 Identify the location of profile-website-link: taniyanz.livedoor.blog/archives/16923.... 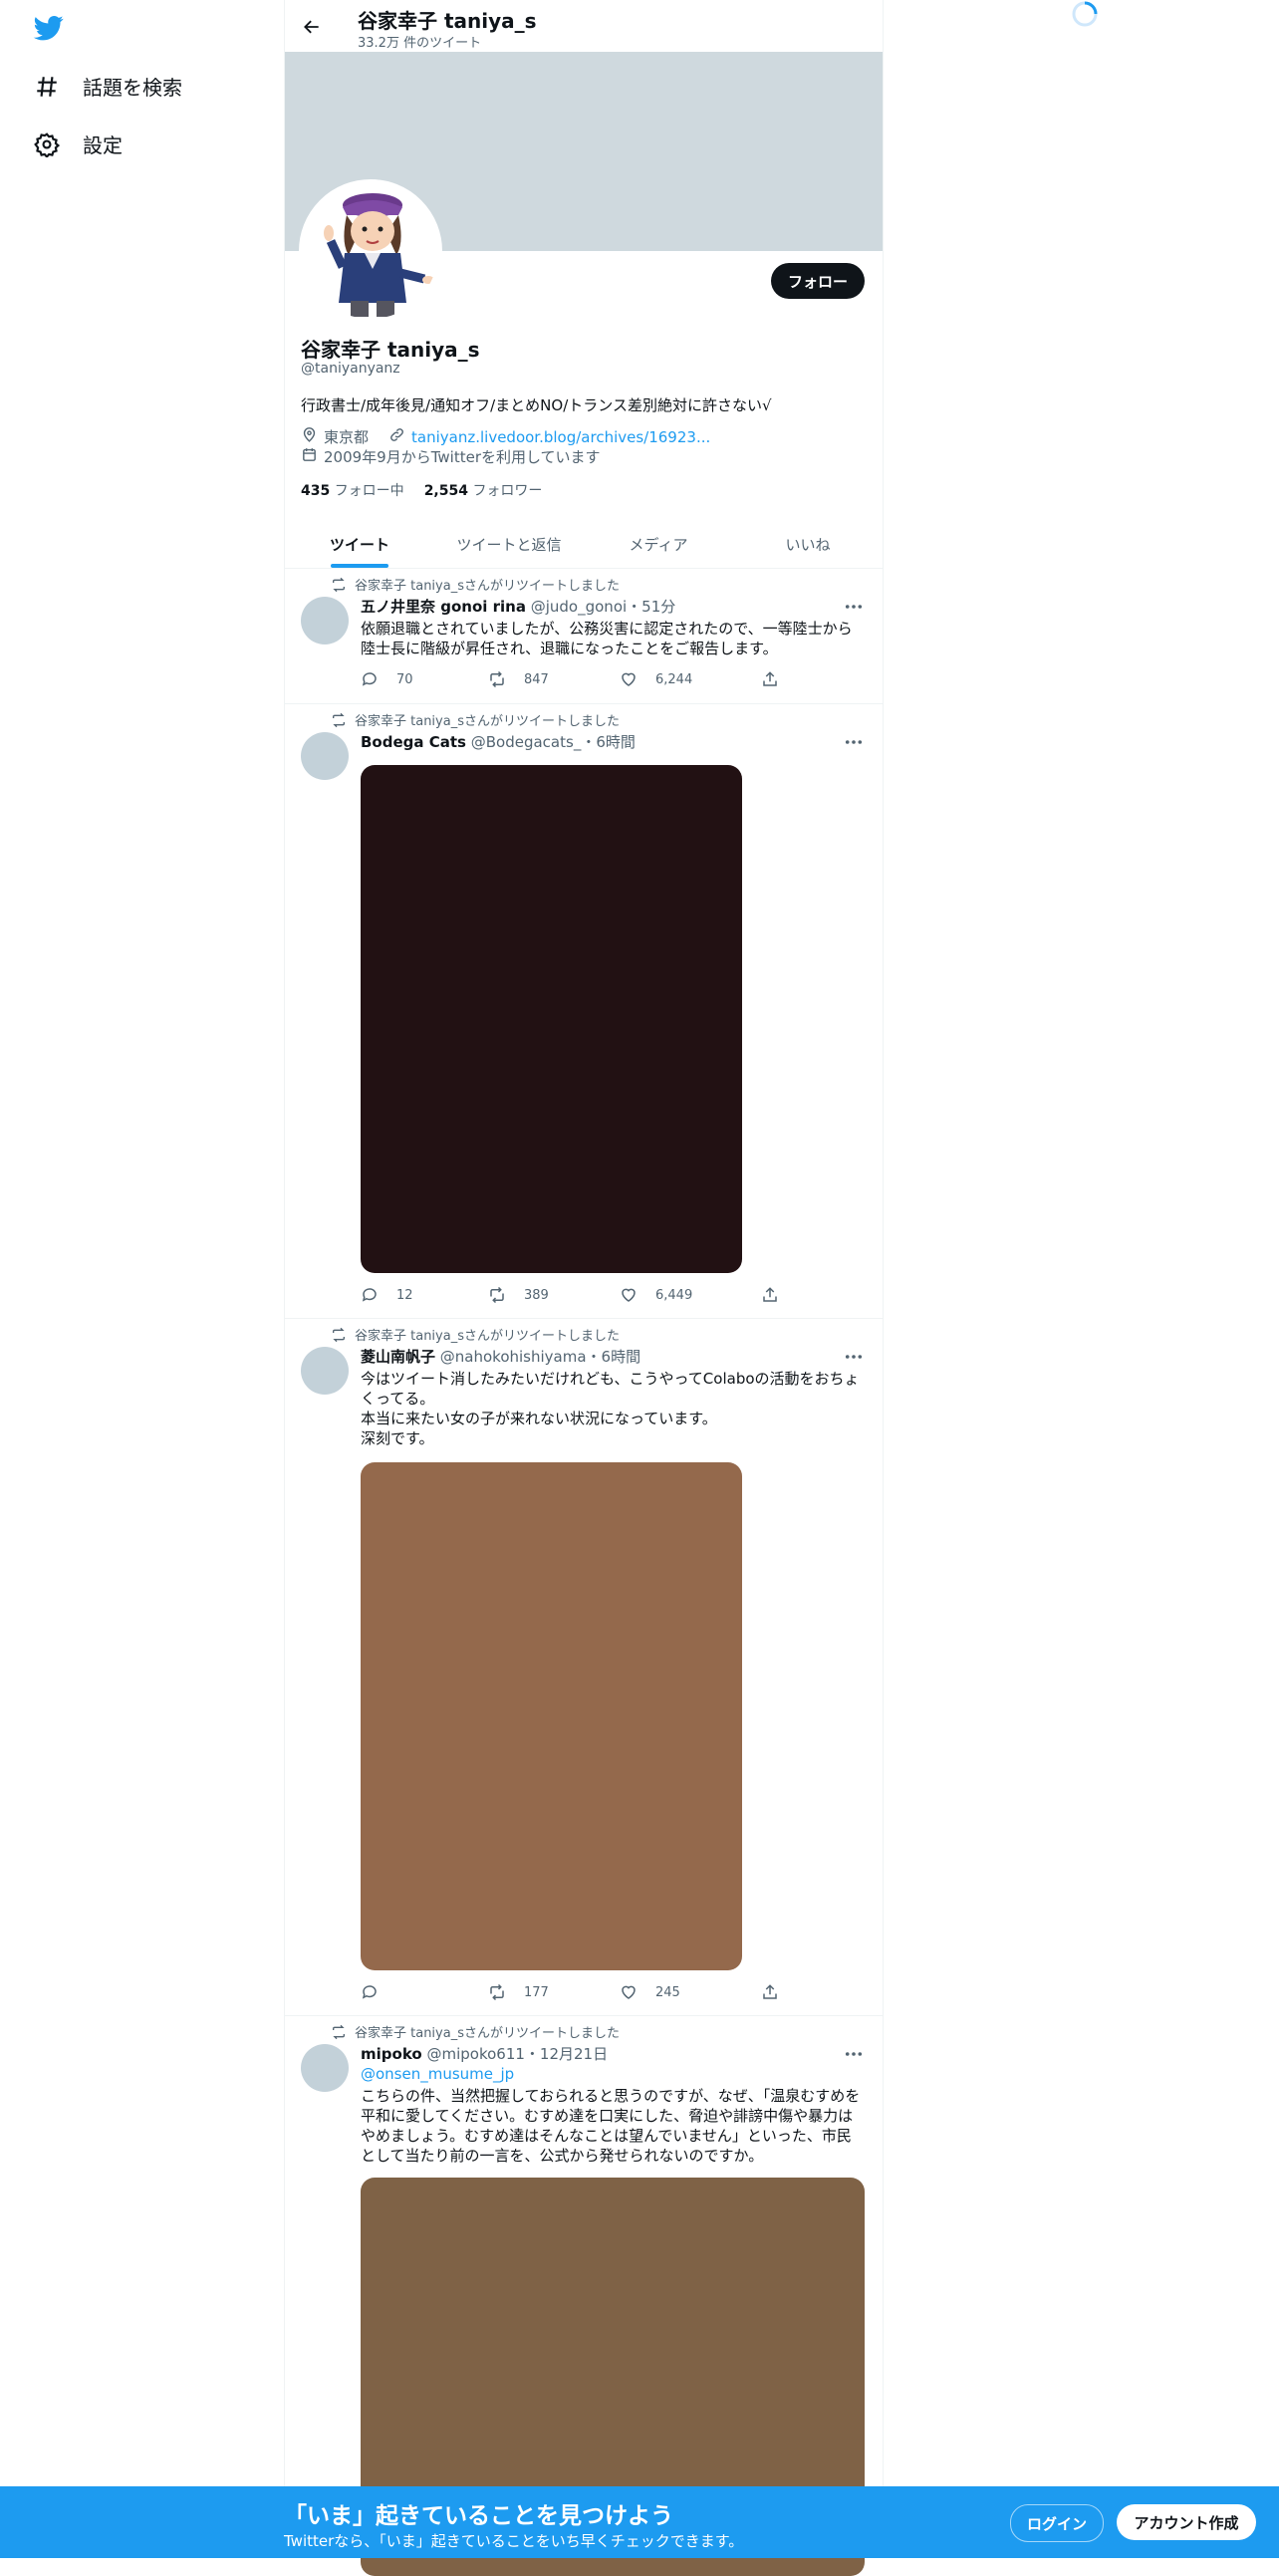
(561, 437).